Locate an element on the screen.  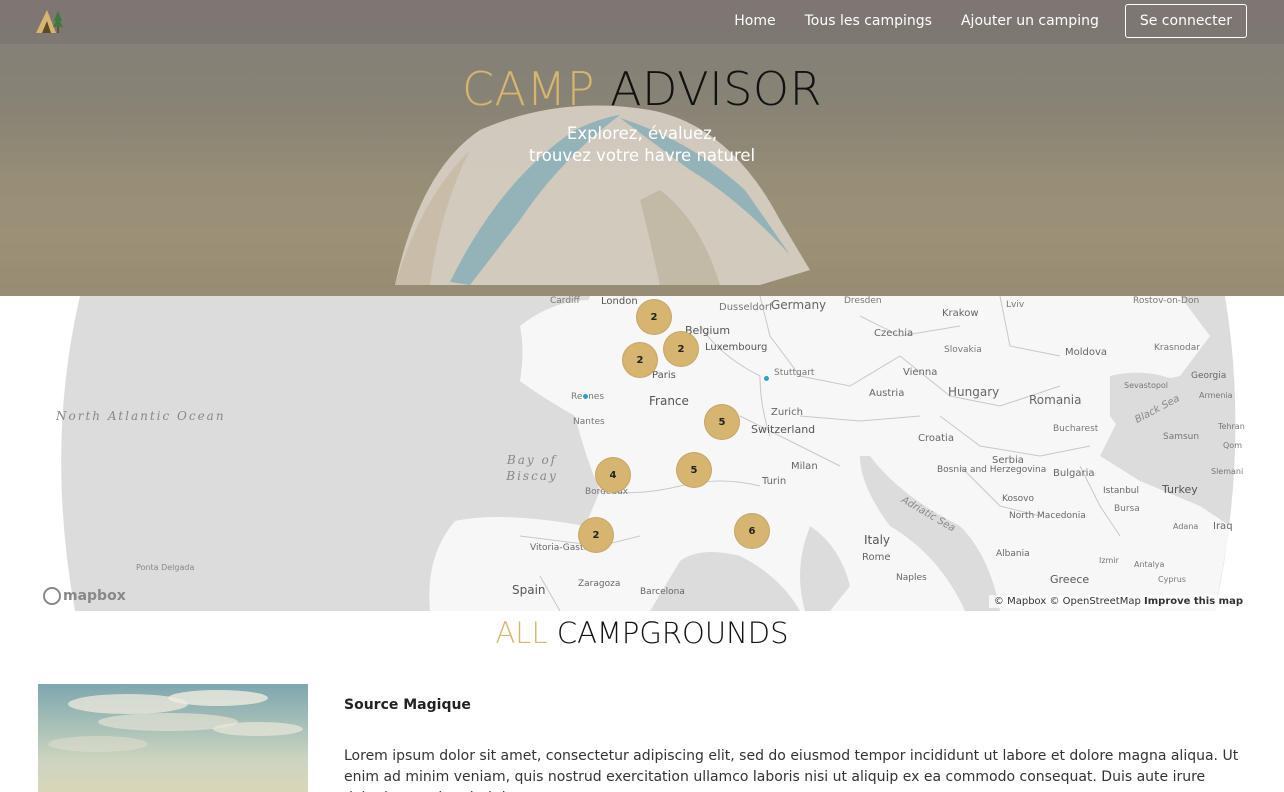
ocean-label: North Atlantic Ocean is located at coordinates (141, 416).